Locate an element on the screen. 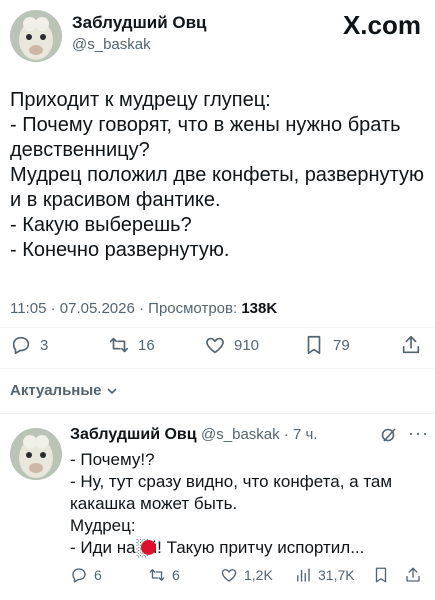 This screenshot has width=435, height=600. author-handle: @s_baskak is located at coordinates (111, 44).